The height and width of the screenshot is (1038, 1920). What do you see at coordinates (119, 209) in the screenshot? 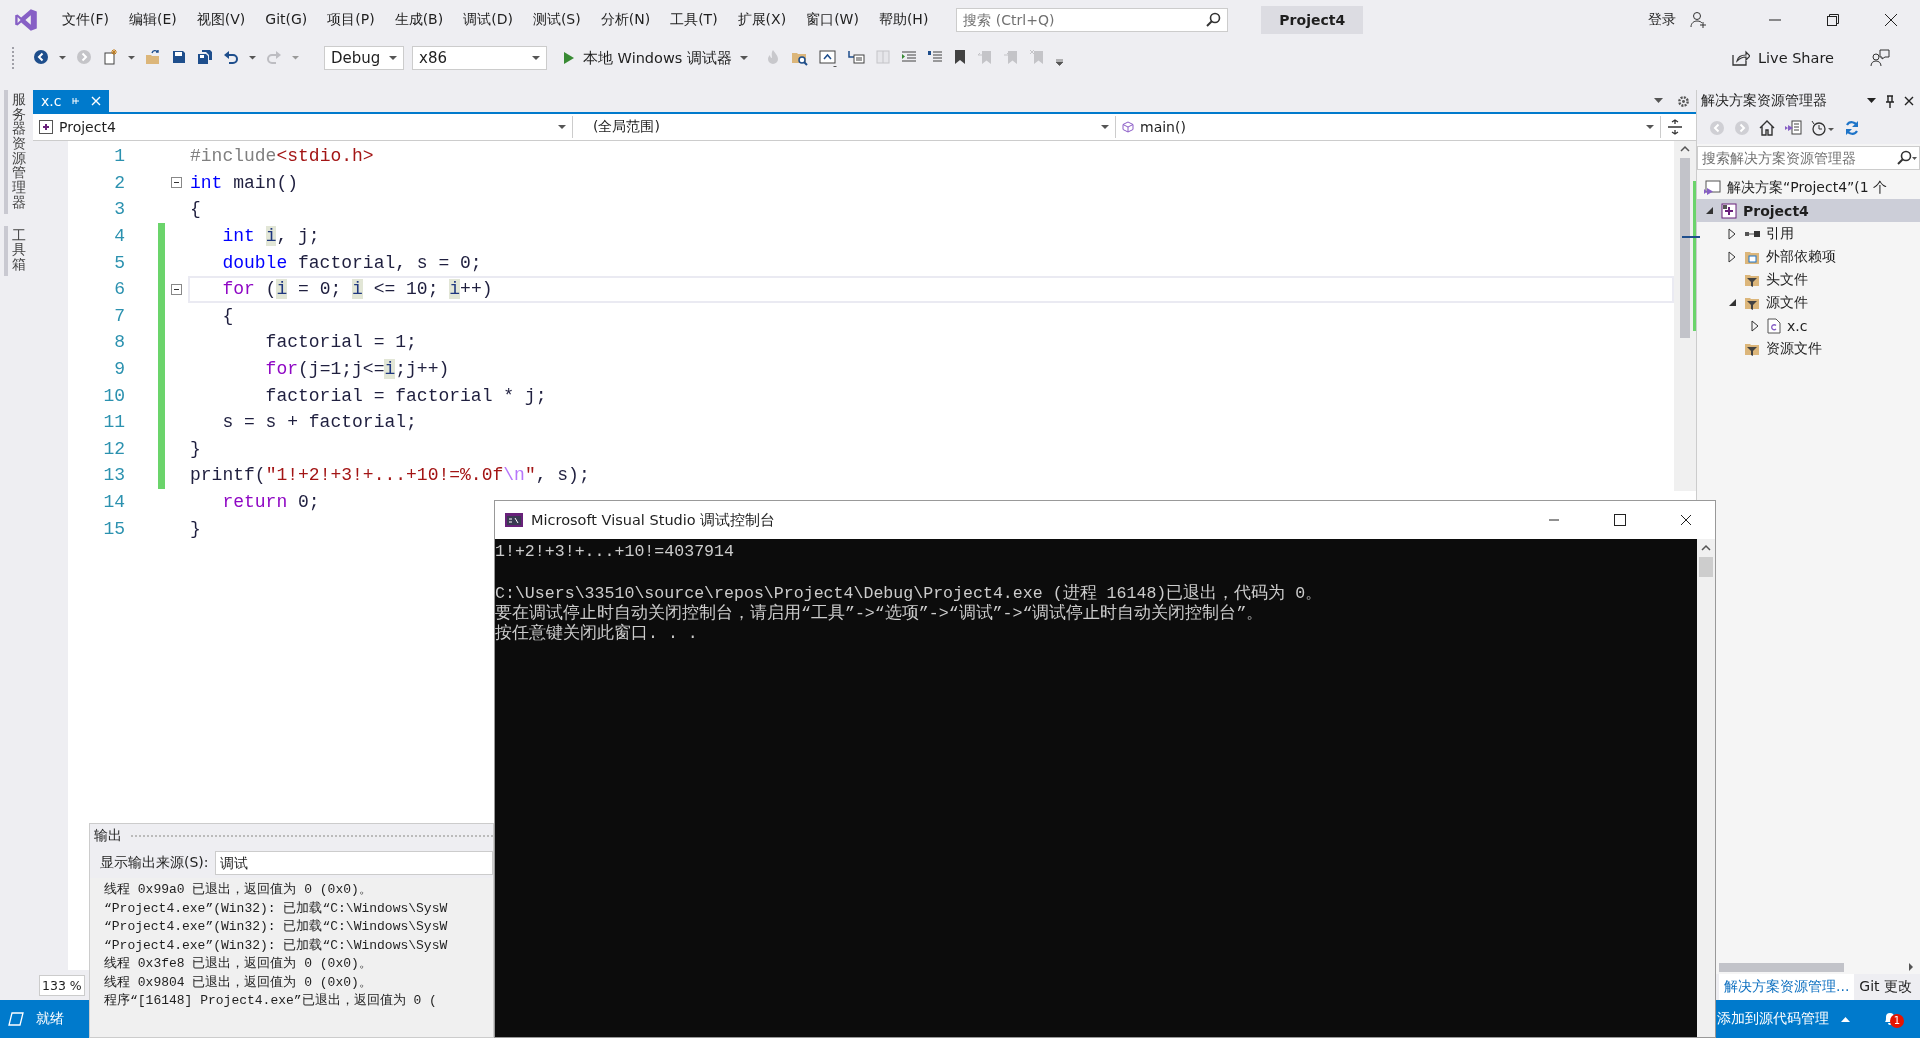
I see `line-number: 3` at bounding box center [119, 209].